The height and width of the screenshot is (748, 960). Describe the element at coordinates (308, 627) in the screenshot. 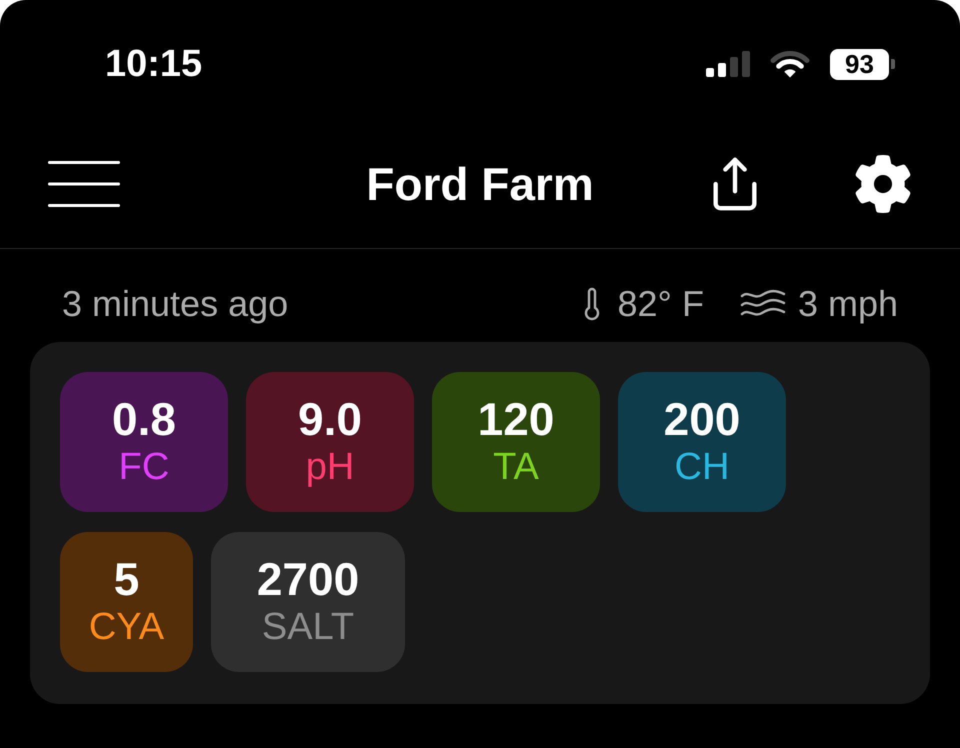

I see `reading-label: SALT` at that location.